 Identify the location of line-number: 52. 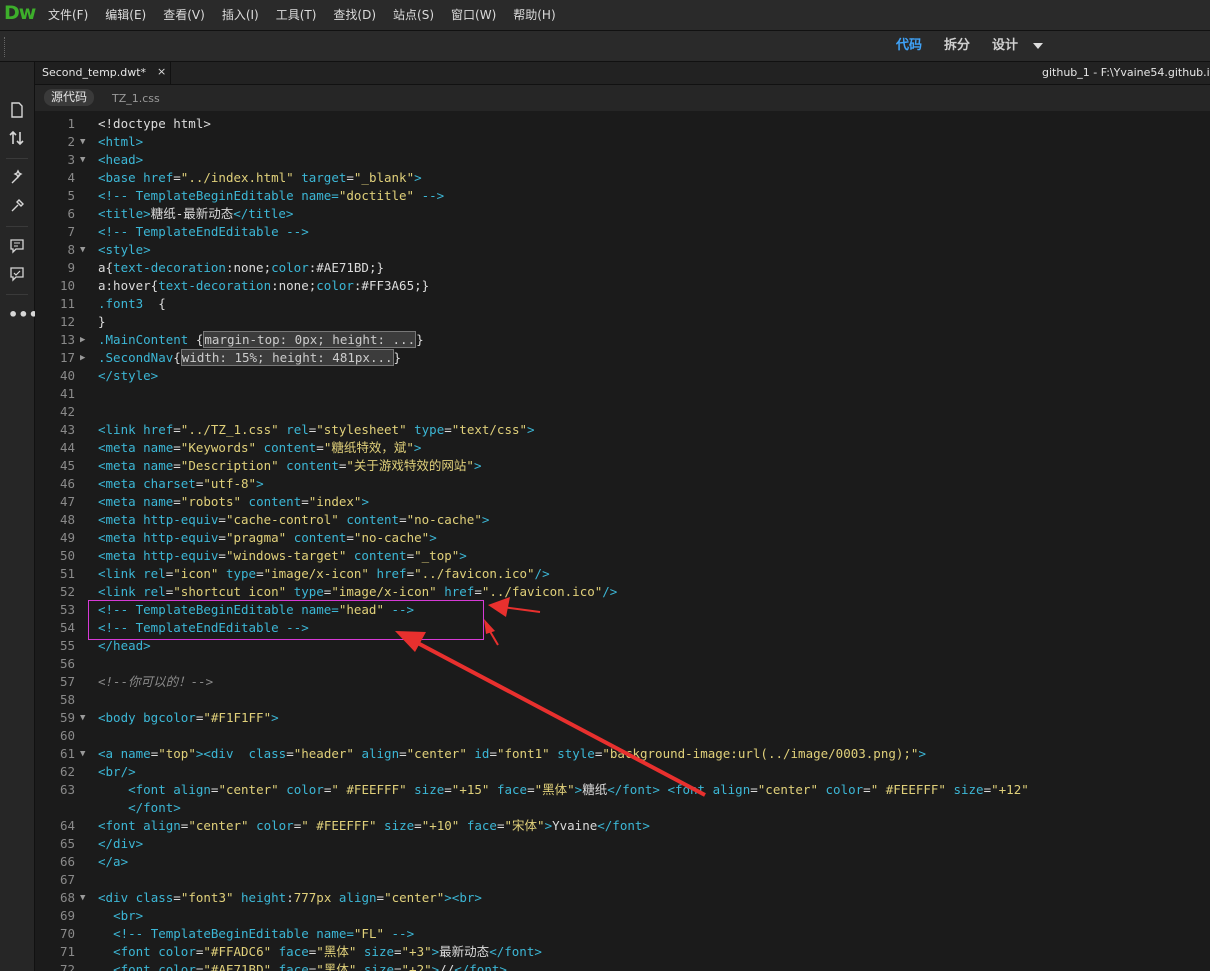
(67, 591).